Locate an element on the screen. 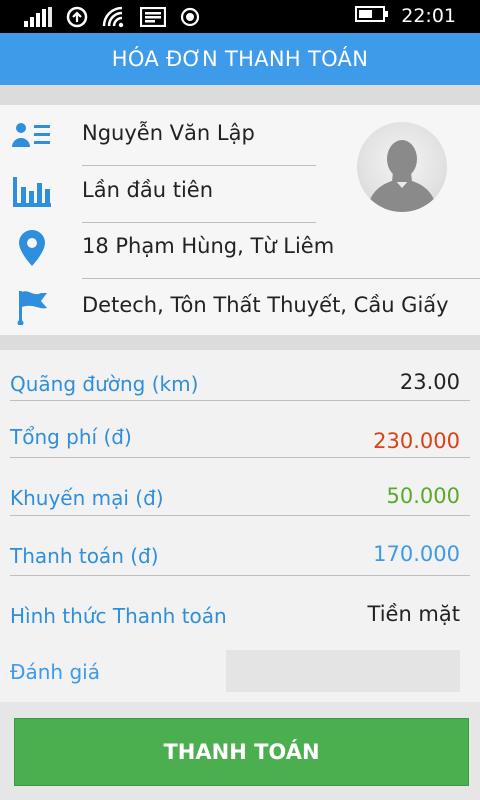  pickup-address: 18 Phạm Hùng, Từ Liêm is located at coordinates (208, 246).